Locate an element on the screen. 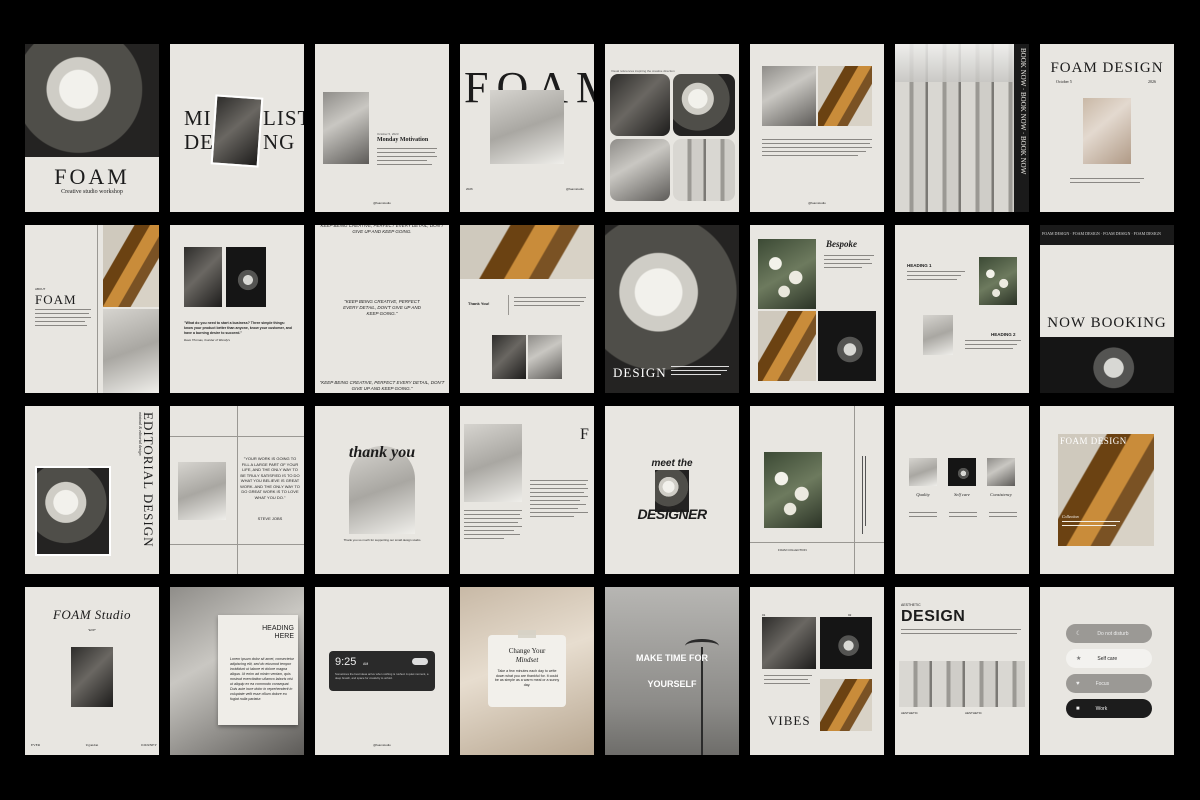 The width and height of the screenshot is (1200, 800). about-title: FOAM is located at coordinates (56, 299).